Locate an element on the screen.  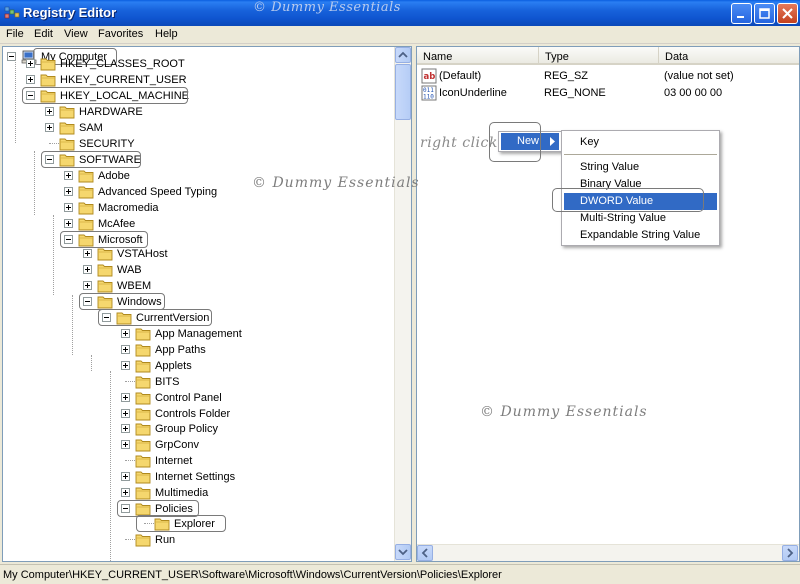
close-button is located at coordinates (787, 13).